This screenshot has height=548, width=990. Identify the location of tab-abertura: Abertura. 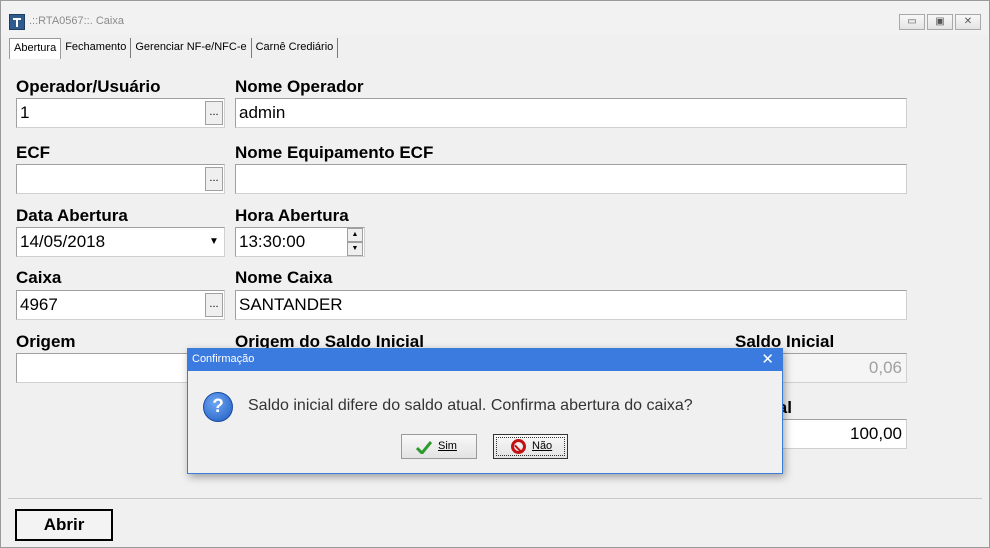
(35, 48).